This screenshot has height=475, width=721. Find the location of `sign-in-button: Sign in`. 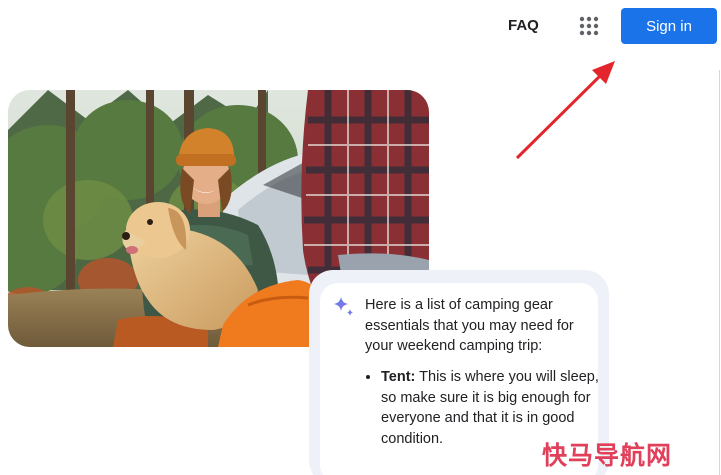

sign-in-button: Sign in is located at coordinates (669, 26).